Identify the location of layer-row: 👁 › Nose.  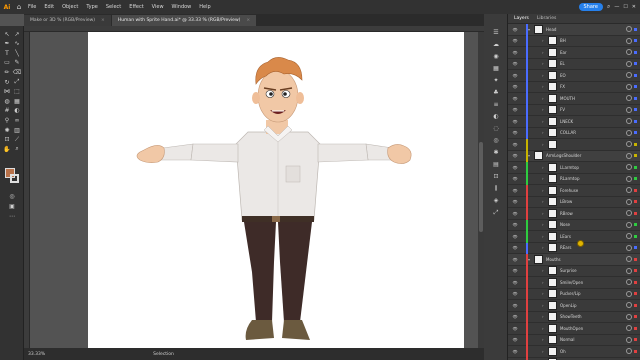
(574, 225).